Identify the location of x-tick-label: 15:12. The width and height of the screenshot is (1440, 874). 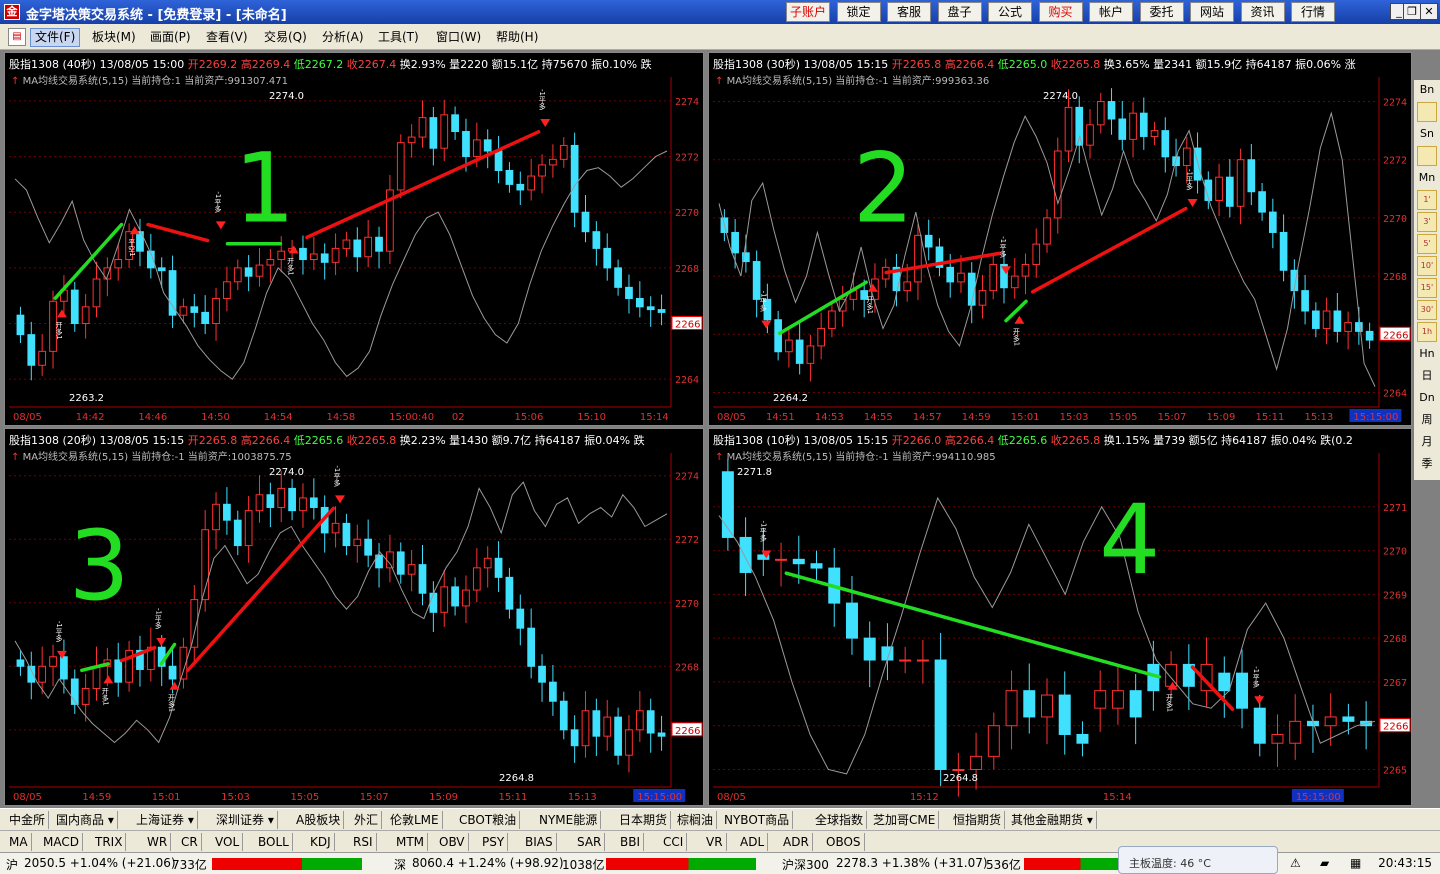
(924, 797).